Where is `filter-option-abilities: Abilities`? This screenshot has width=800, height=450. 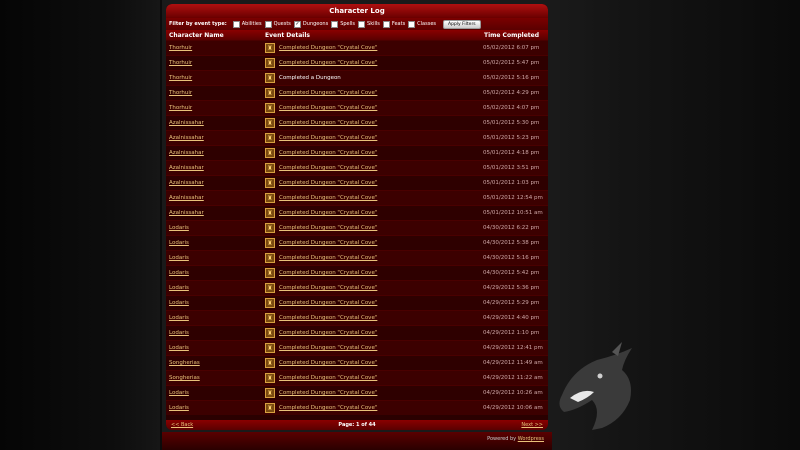
filter-option-abilities: Abilities is located at coordinates (247, 24).